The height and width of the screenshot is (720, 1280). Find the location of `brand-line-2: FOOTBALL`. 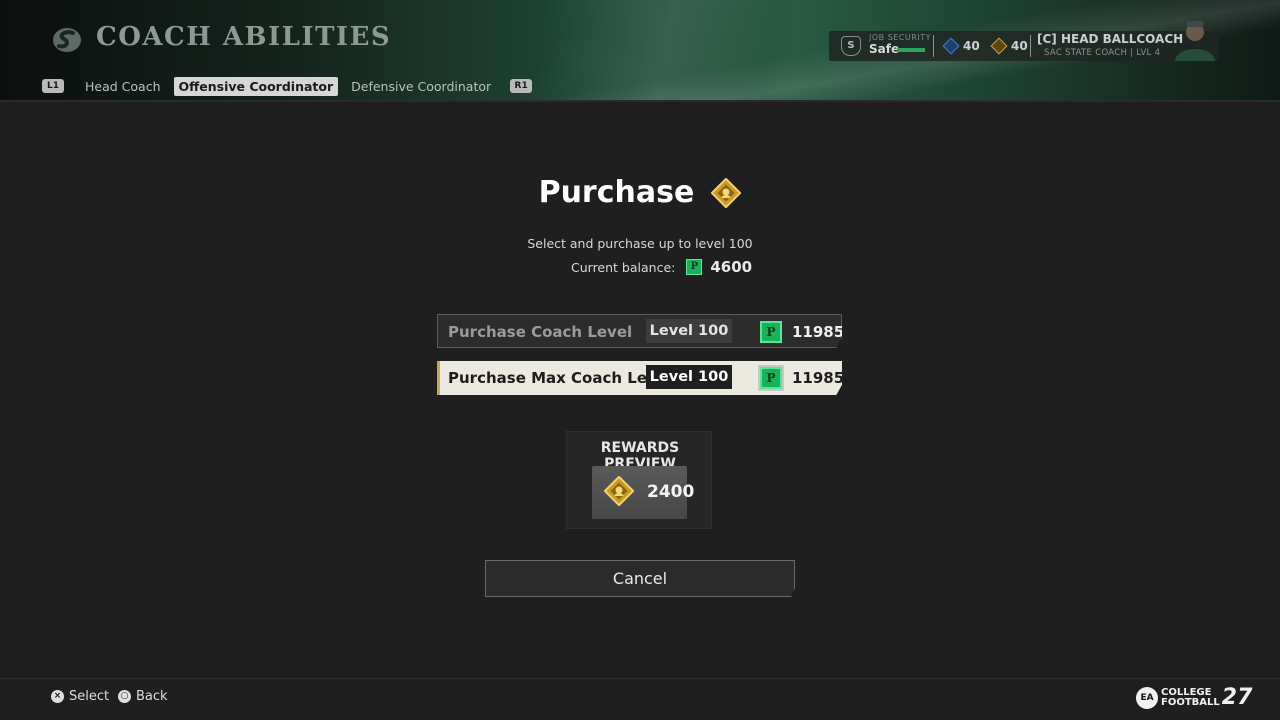

brand-line-2: FOOTBALL is located at coordinates (1190, 702).